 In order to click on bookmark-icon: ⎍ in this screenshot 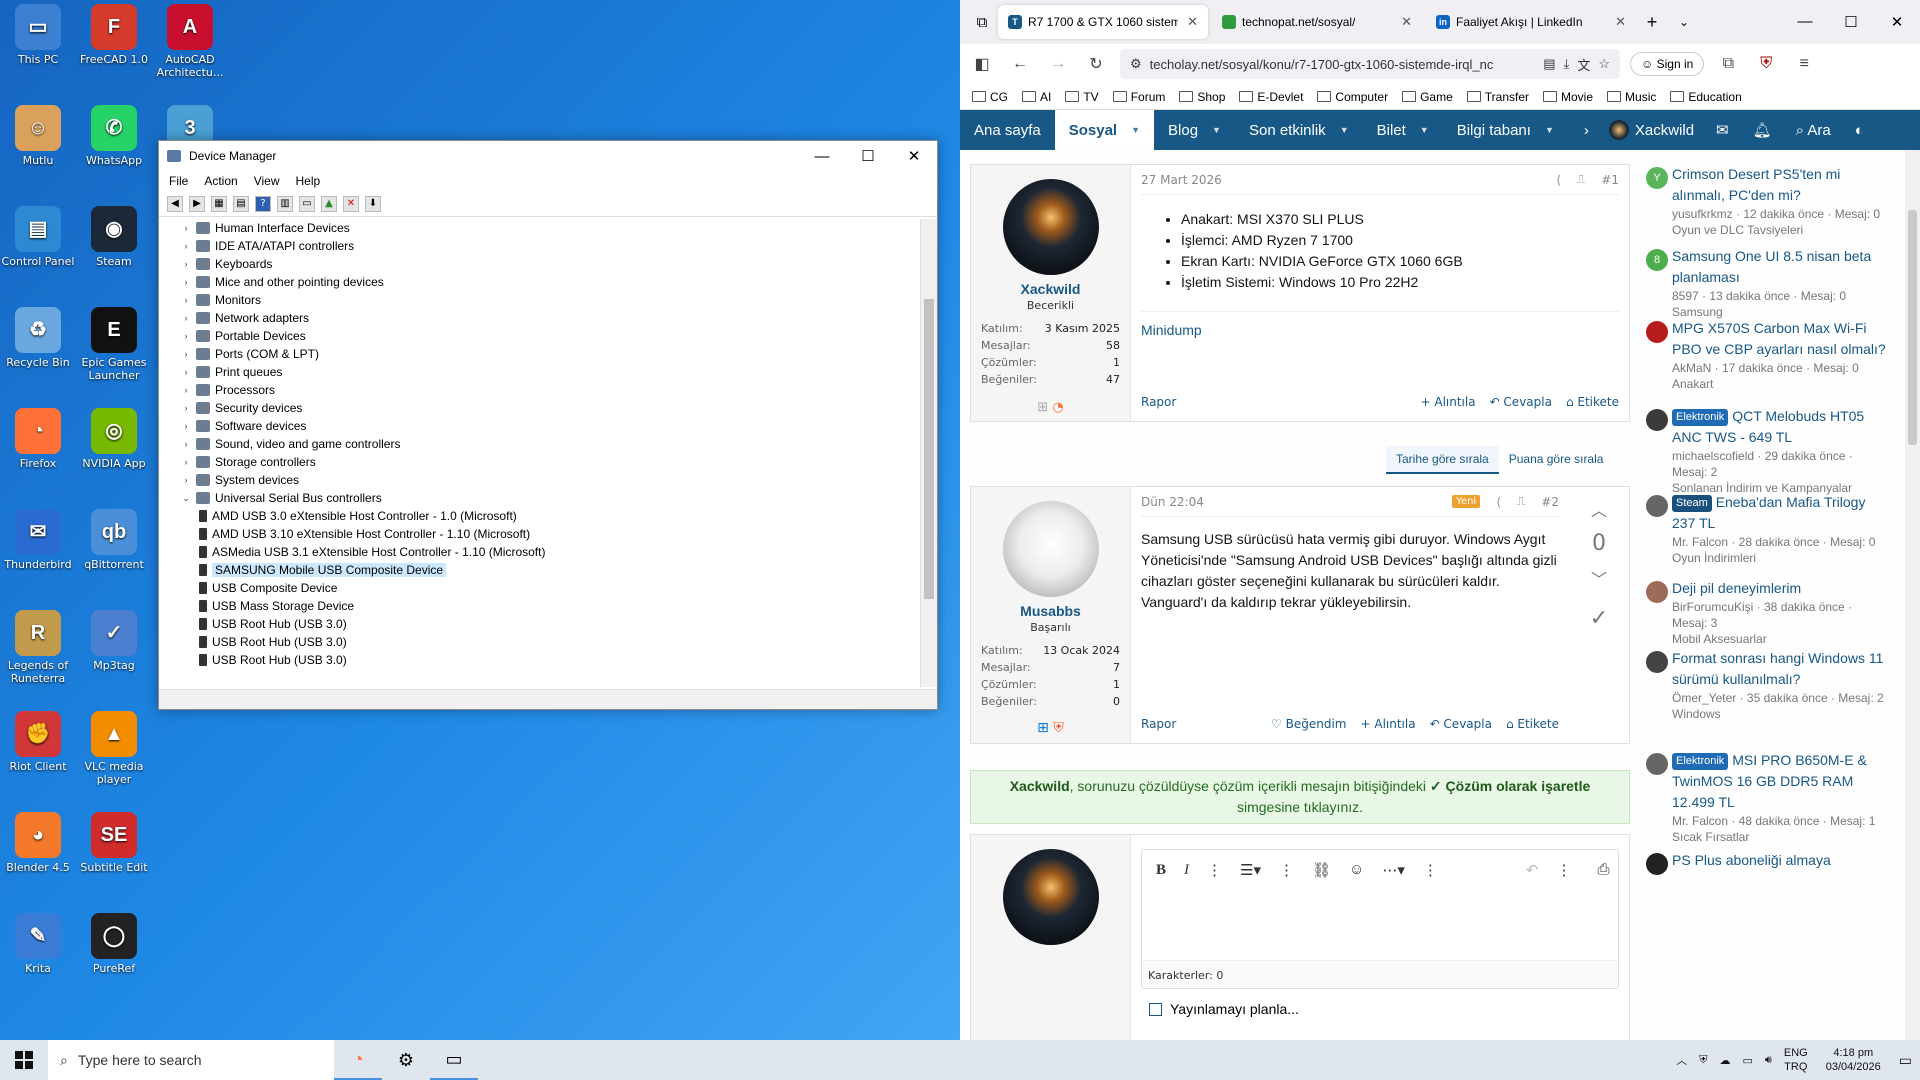, I will do `click(1521, 501)`.